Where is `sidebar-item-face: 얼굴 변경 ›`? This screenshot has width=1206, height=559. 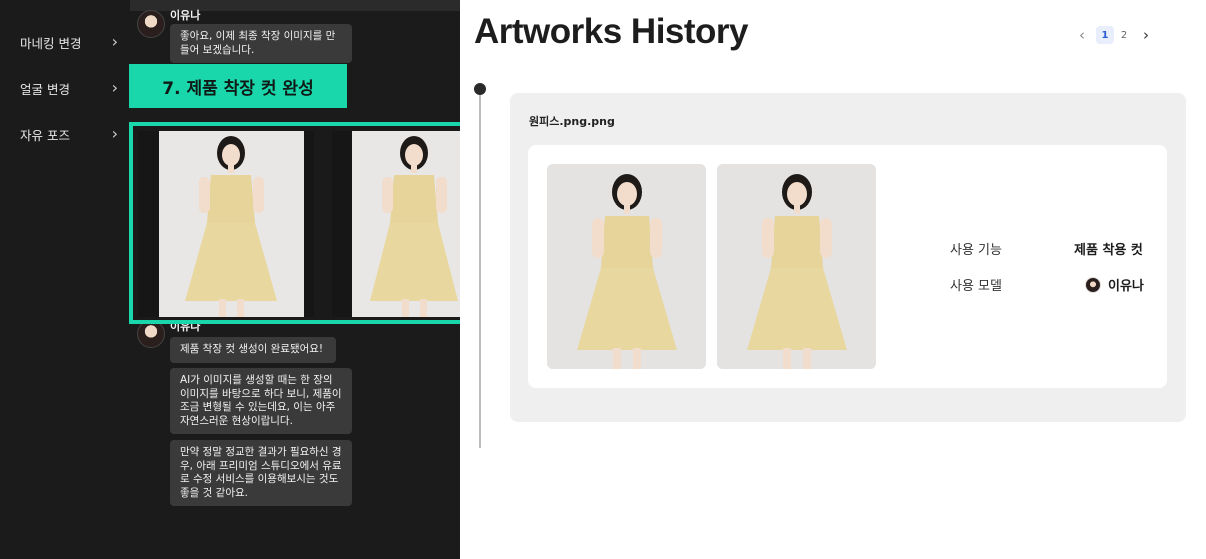 sidebar-item-face: 얼굴 변경 › is located at coordinates (65, 88).